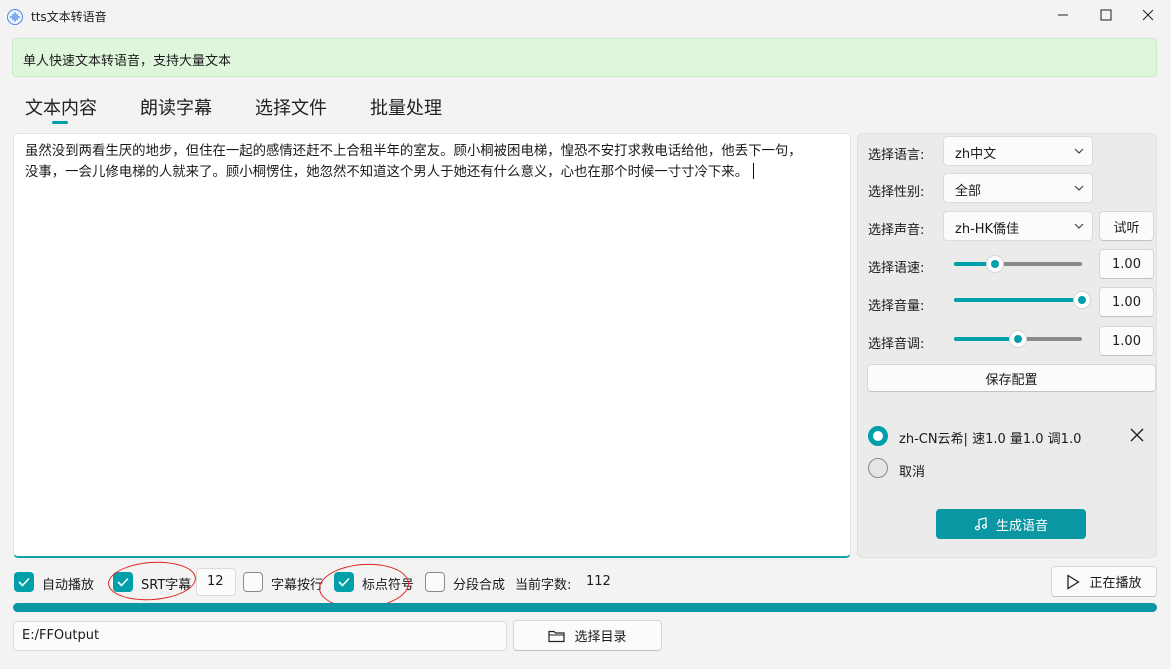 This screenshot has width=1171, height=669. I want to click on audition-label: 试听, so click(1126, 228).